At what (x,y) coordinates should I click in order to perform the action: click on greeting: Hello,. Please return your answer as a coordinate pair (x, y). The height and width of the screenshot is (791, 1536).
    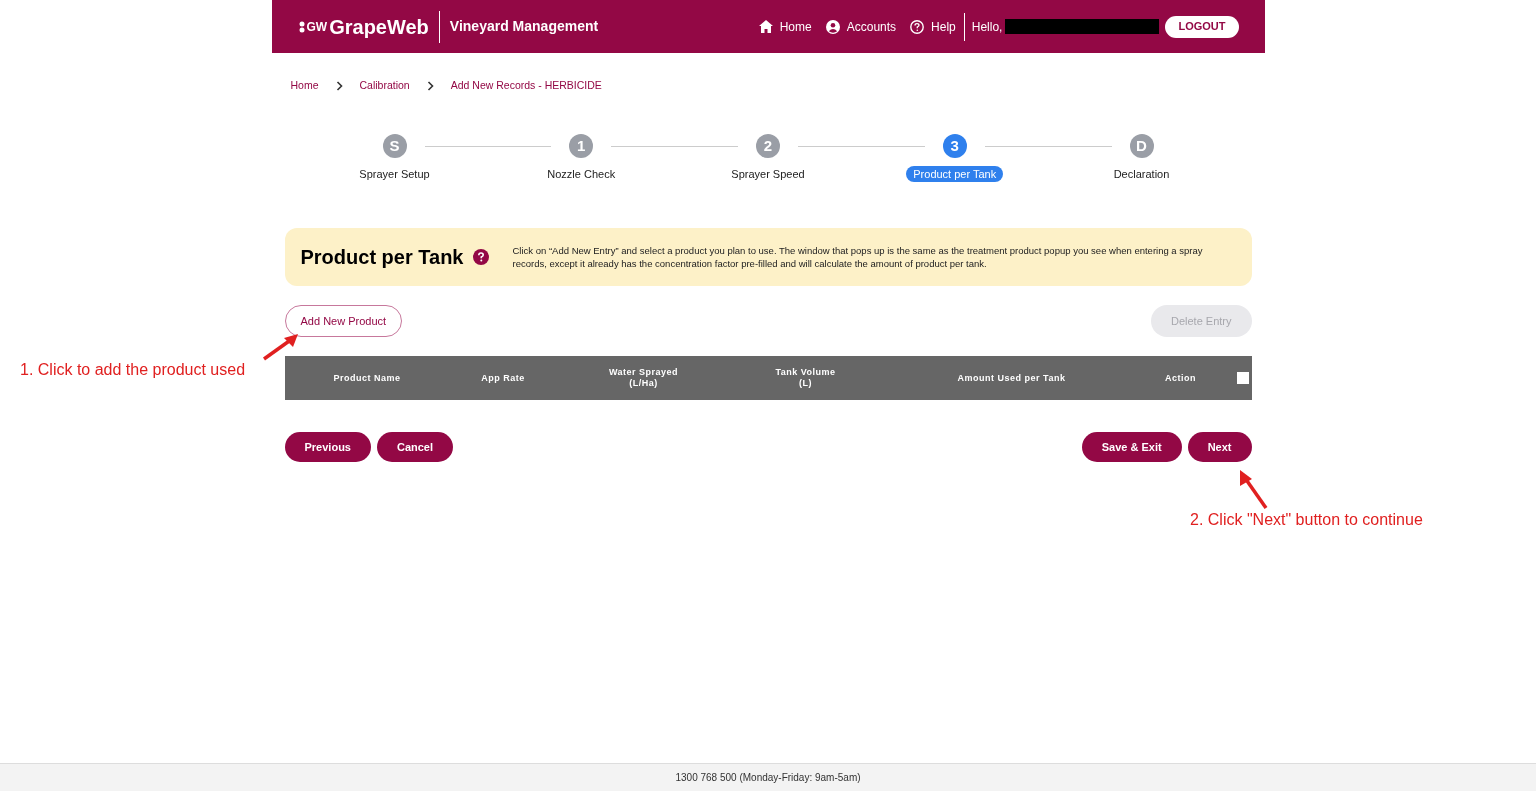
    Looking at the image, I should click on (987, 27).